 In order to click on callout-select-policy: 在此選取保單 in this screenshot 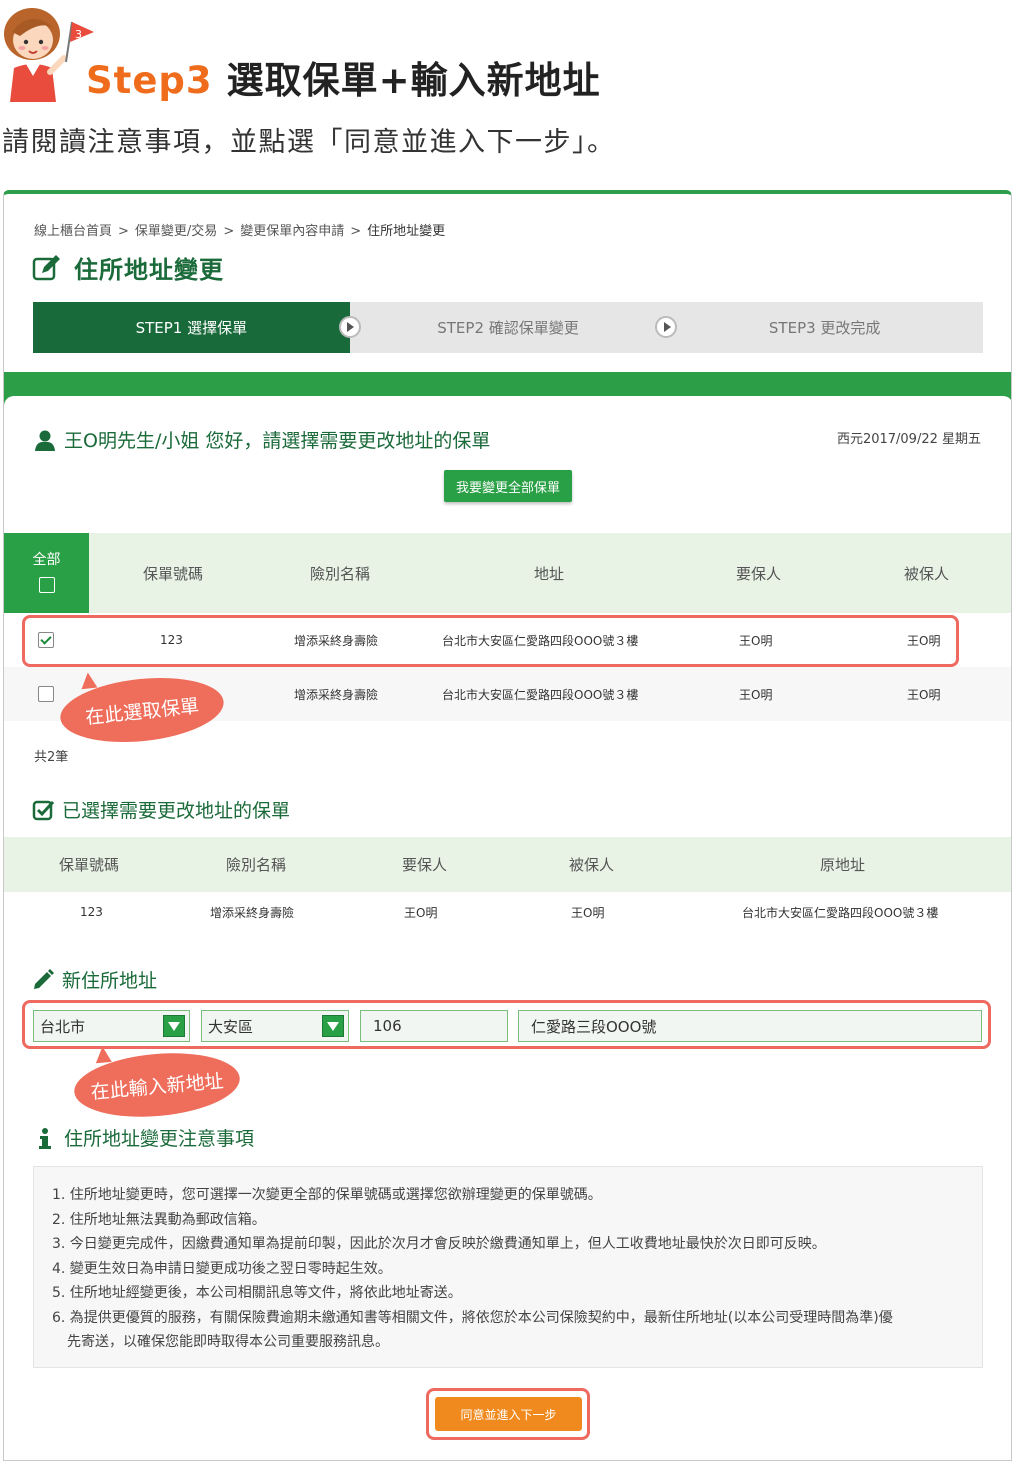, I will do `click(142, 710)`.